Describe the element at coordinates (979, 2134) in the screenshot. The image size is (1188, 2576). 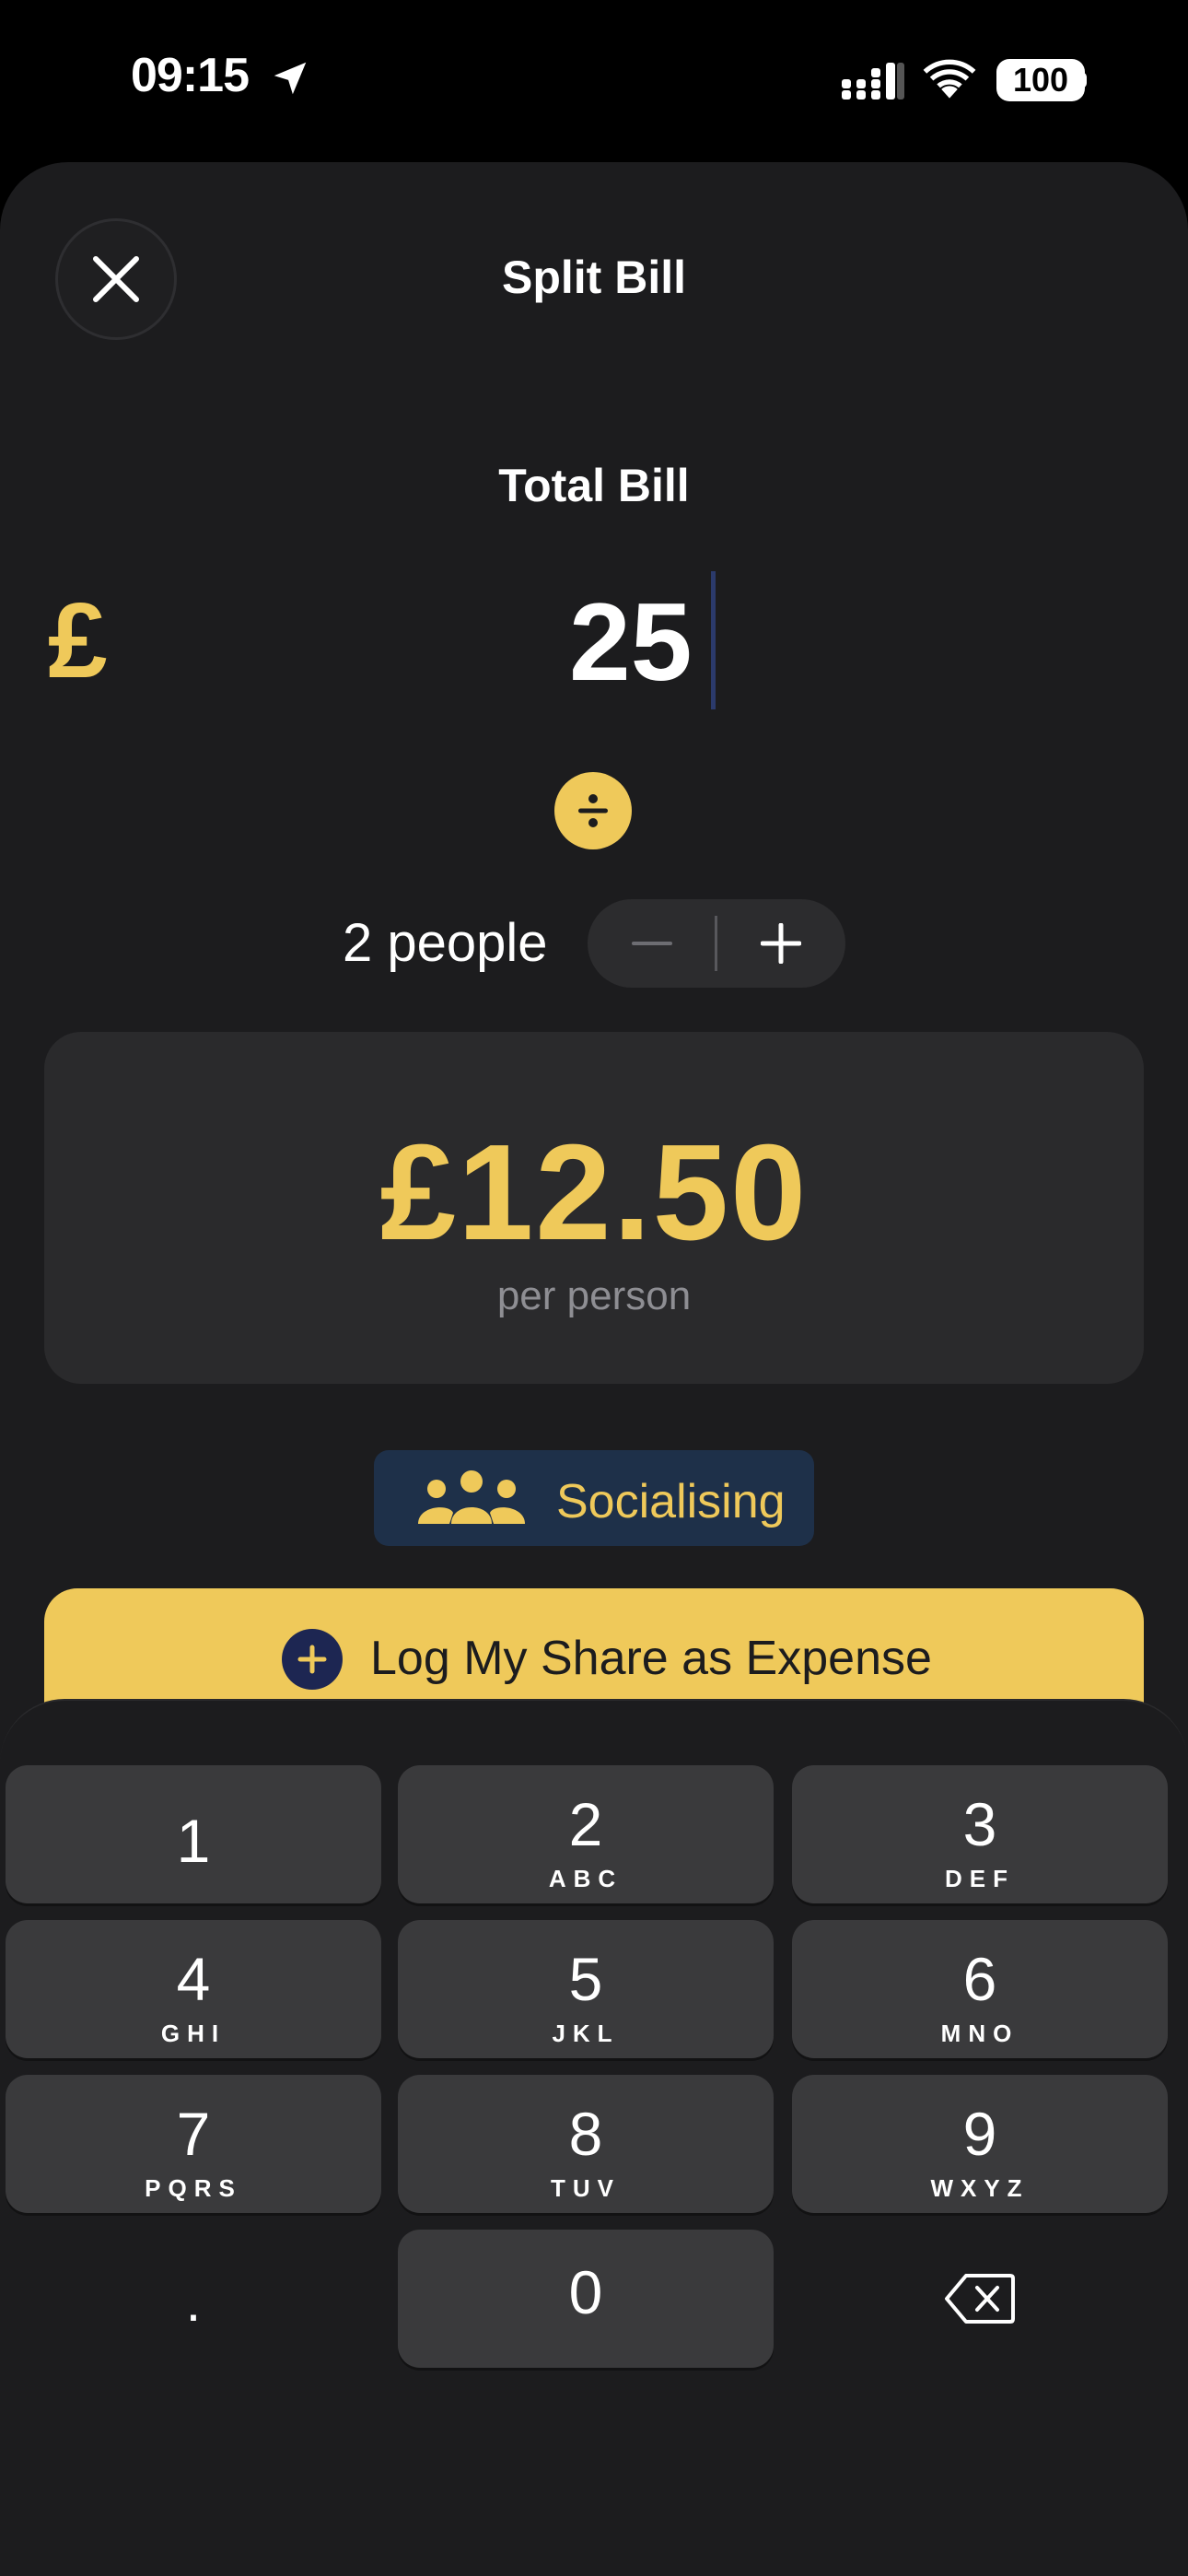
I see `key-digit: 9` at that location.